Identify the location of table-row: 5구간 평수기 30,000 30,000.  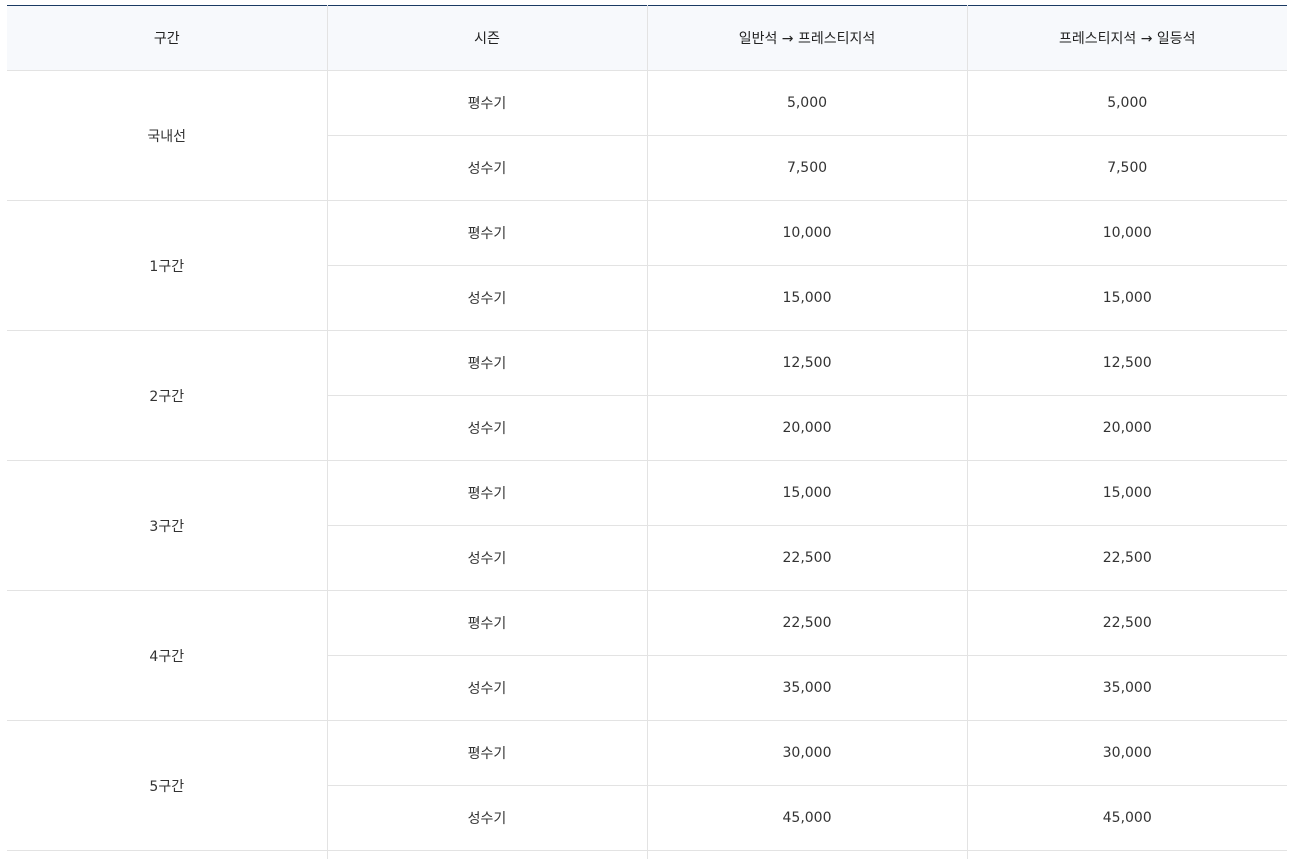
(647, 753).